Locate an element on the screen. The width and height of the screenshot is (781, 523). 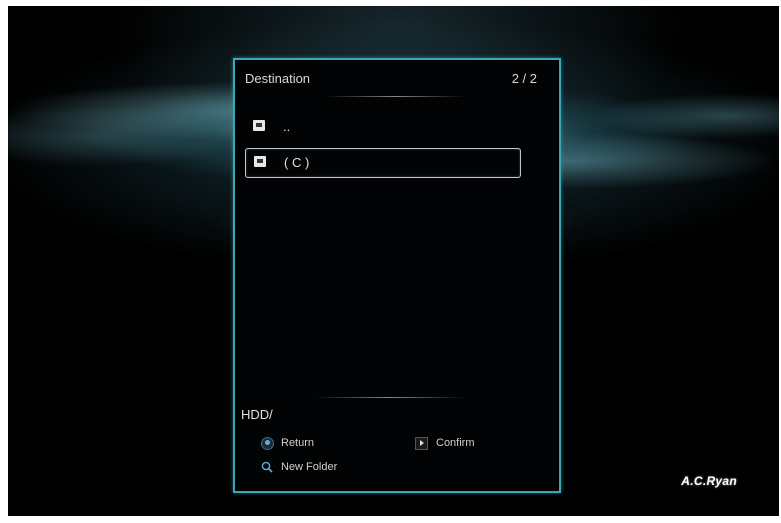
current-path: HDD/ is located at coordinates (257, 414).